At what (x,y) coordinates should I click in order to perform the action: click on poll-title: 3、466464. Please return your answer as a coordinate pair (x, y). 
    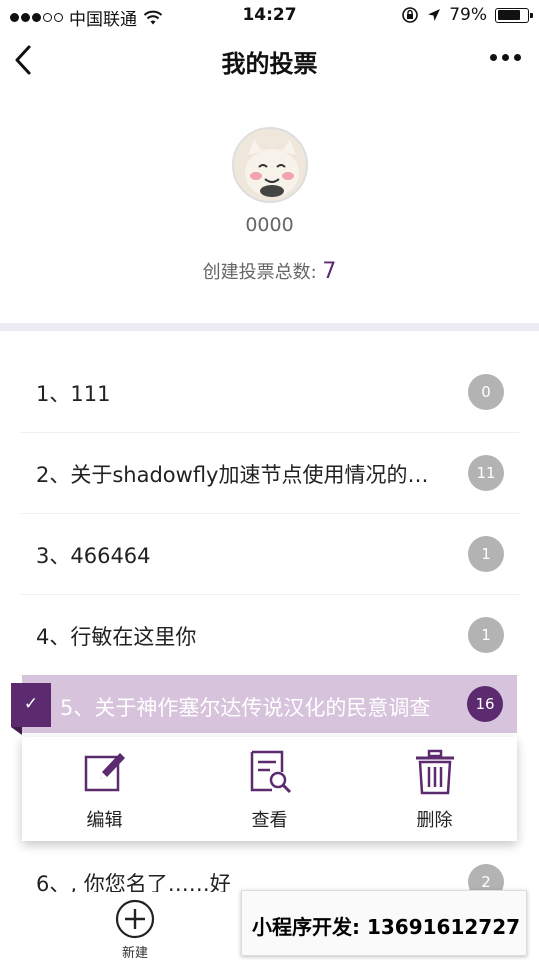
    Looking at the image, I should click on (93, 556).